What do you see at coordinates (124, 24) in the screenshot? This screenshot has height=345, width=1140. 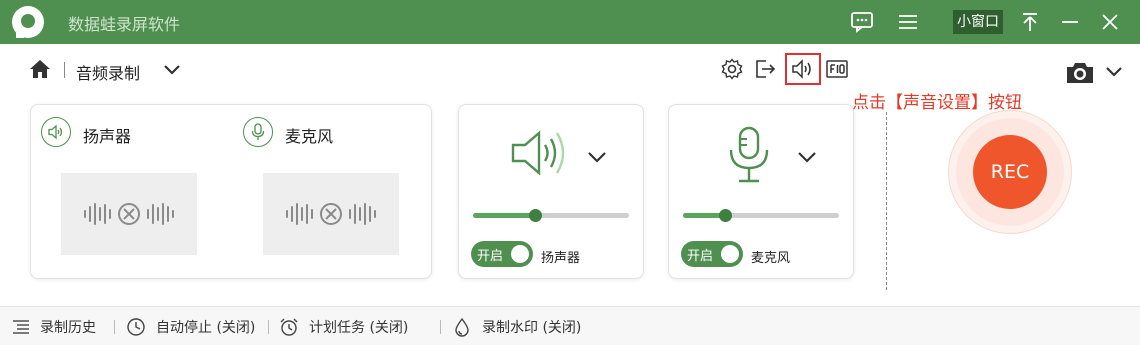 I see `app-title: 数据蛙录屏软件` at bounding box center [124, 24].